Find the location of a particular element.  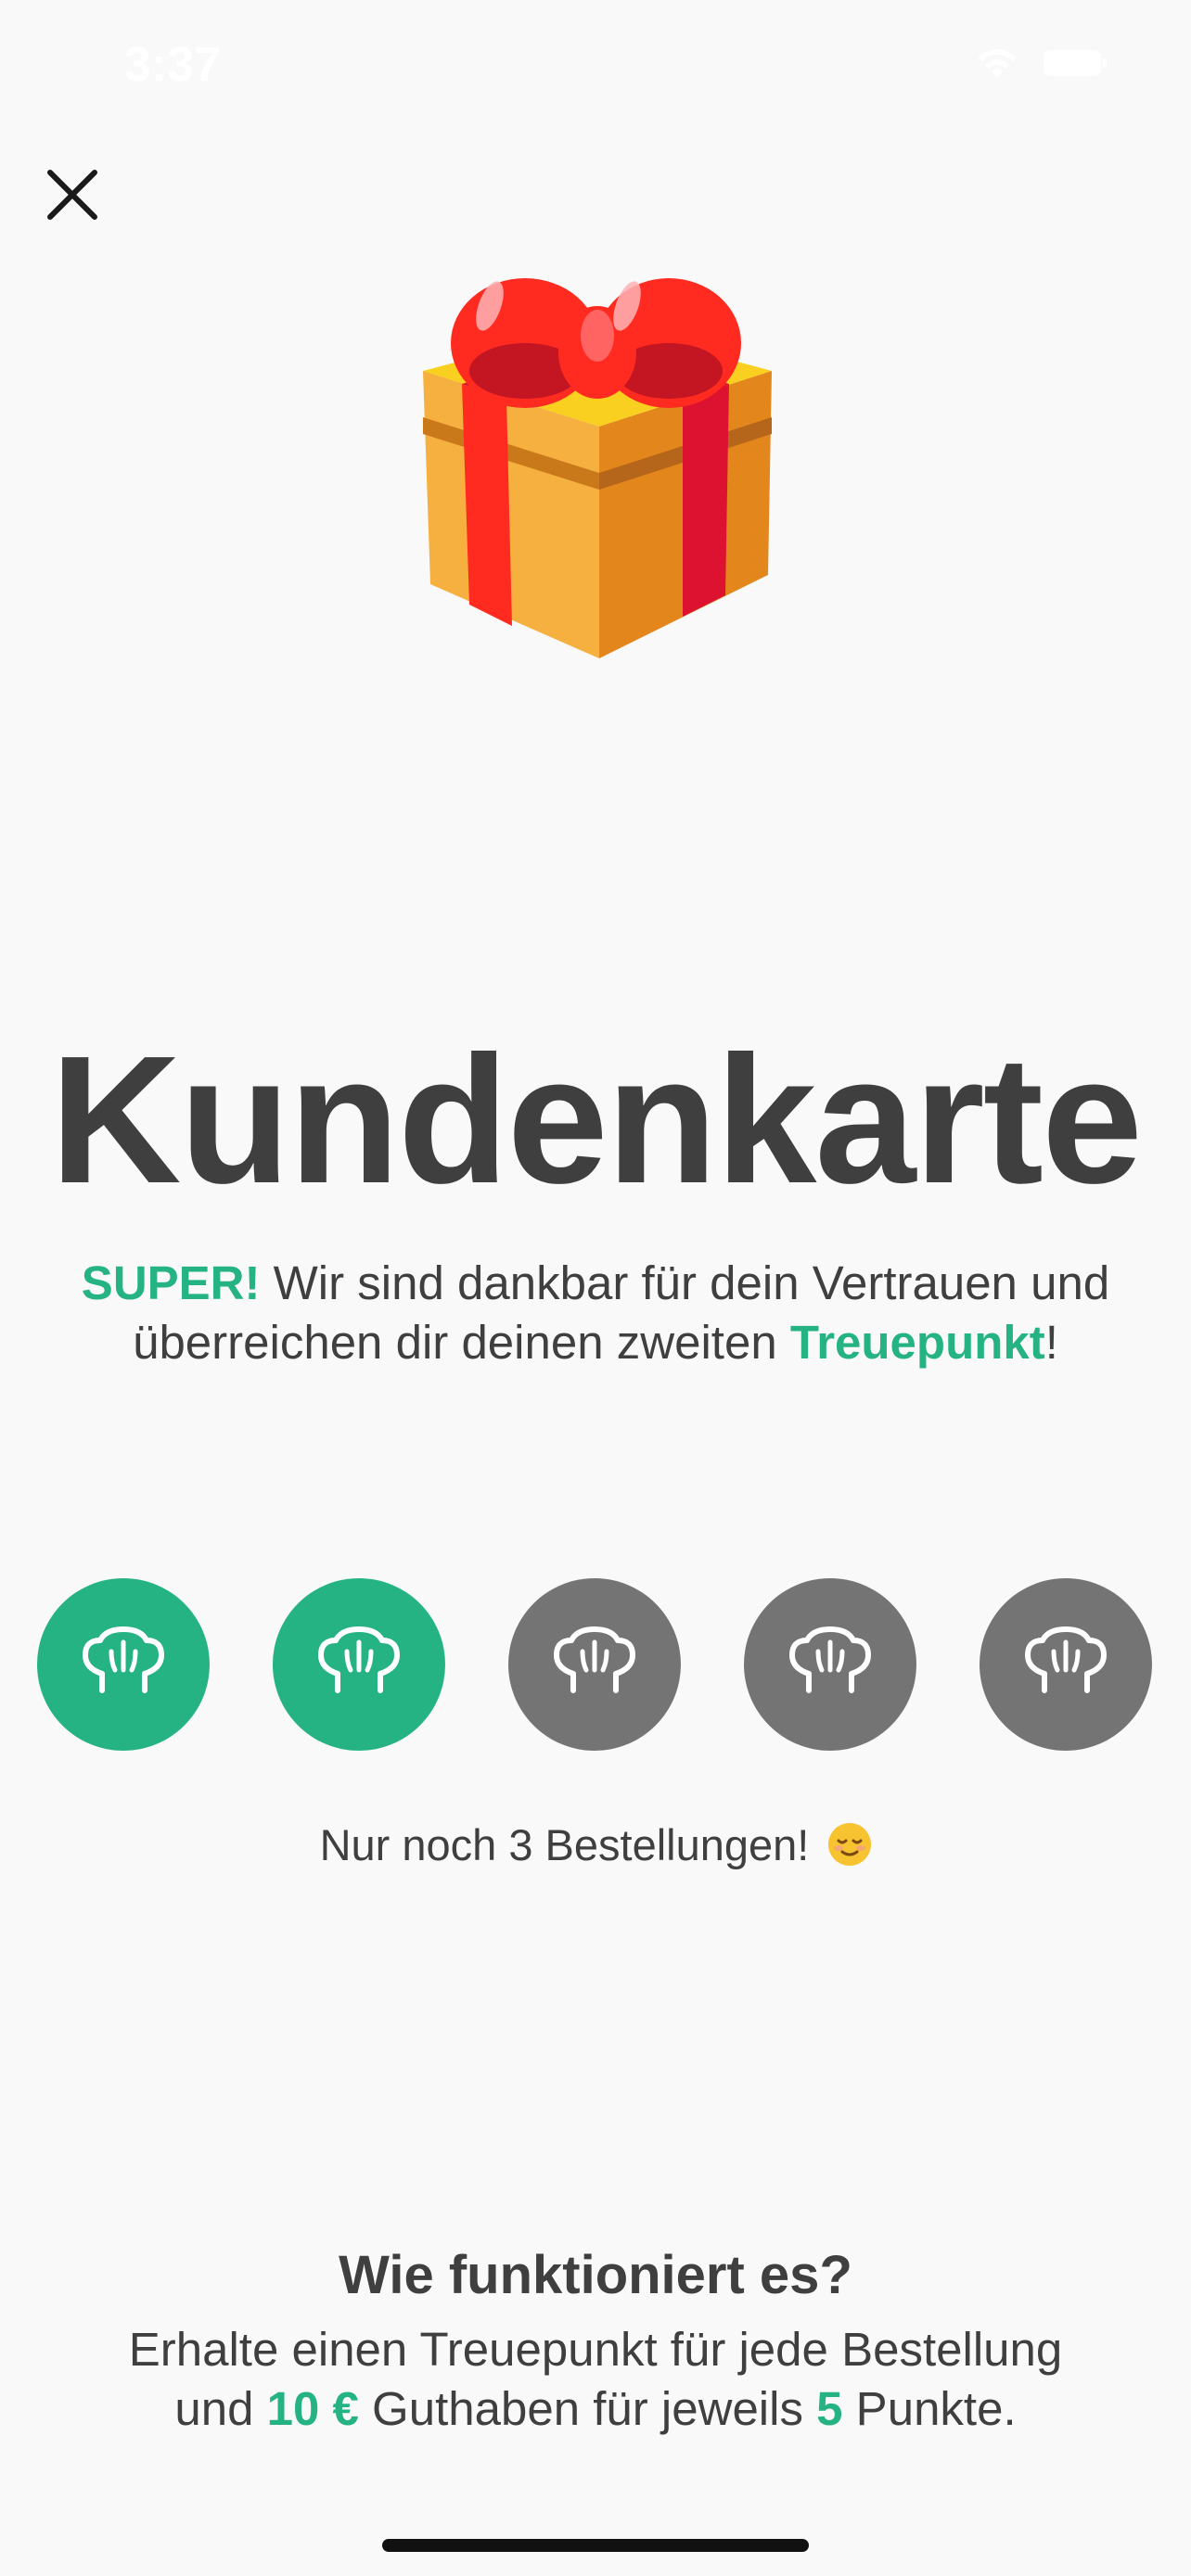

home-indicator is located at coordinates (595, 2545).